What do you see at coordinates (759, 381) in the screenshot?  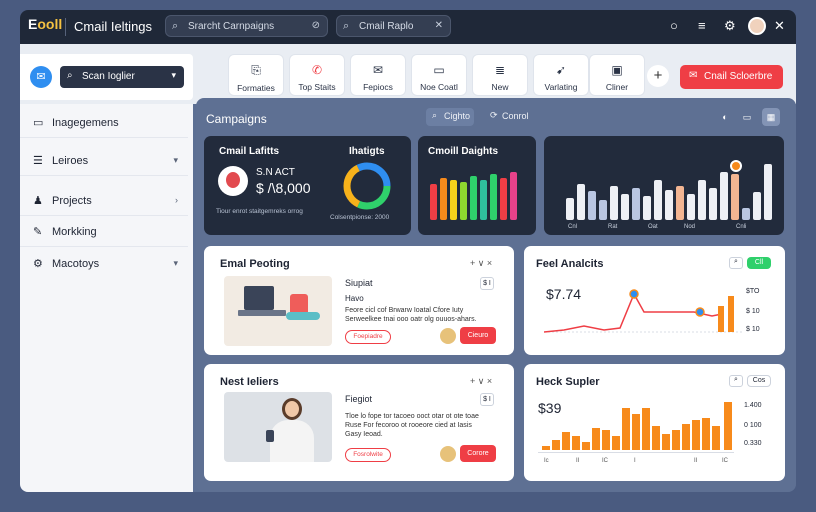 I see `filter-chip: Cos` at bounding box center [759, 381].